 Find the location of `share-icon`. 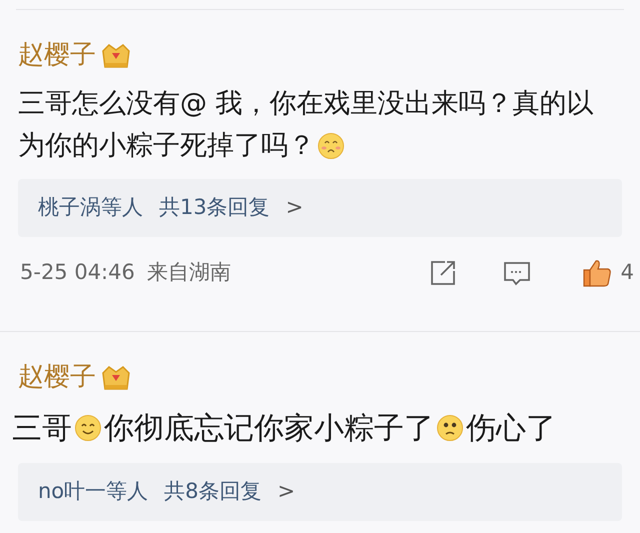

share-icon is located at coordinates (442, 273).